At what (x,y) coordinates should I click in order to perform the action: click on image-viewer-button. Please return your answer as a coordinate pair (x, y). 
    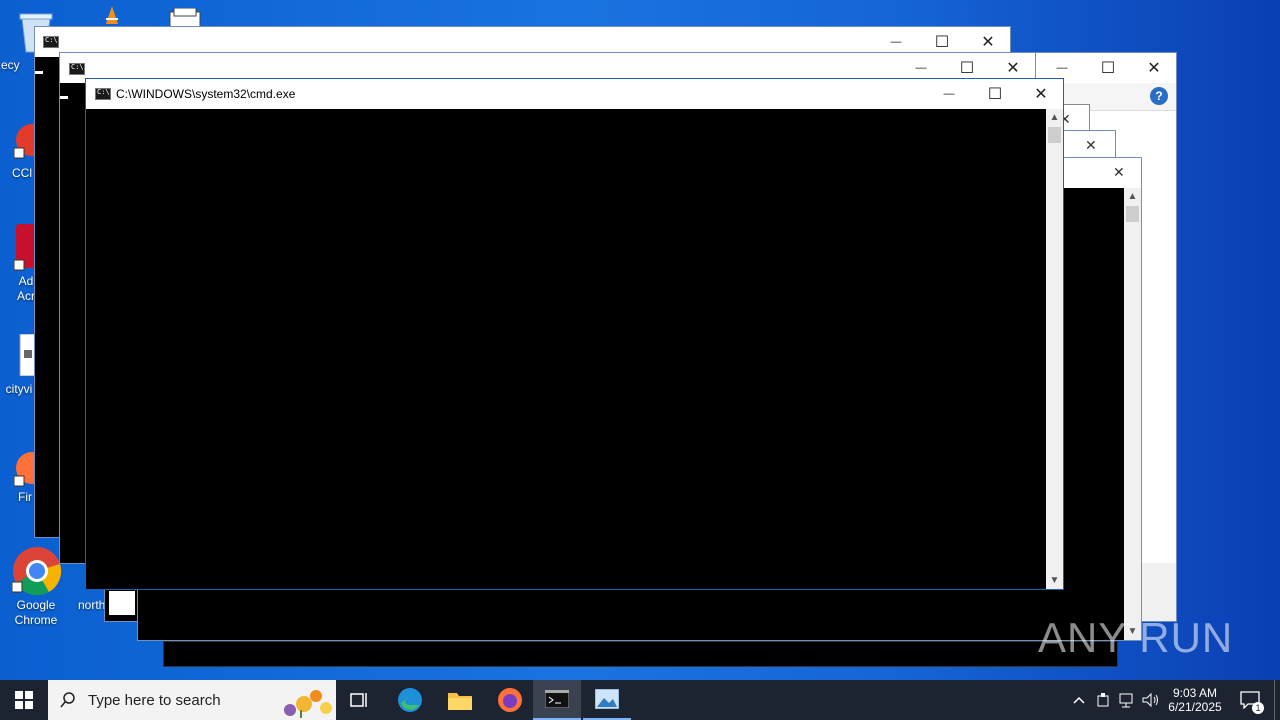
    Looking at the image, I should click on (607, 700).